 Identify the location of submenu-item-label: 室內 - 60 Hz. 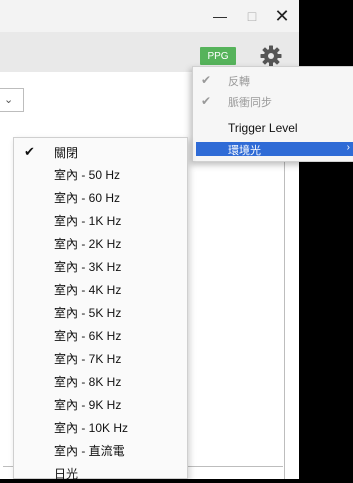
(87, 198).